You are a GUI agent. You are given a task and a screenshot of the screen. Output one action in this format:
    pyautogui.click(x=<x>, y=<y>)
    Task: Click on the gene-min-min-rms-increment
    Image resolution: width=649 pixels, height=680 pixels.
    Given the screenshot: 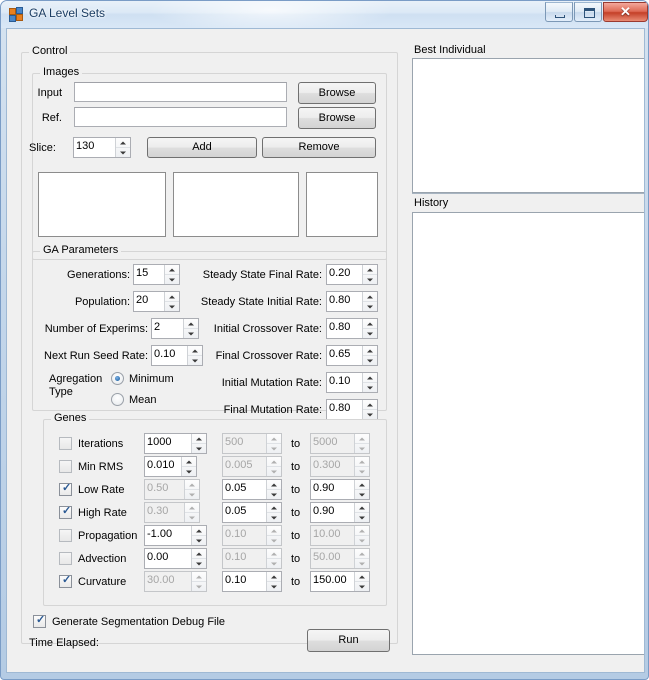 What is the action you would take?
    pyautogui.click(x=274, y=461)
    